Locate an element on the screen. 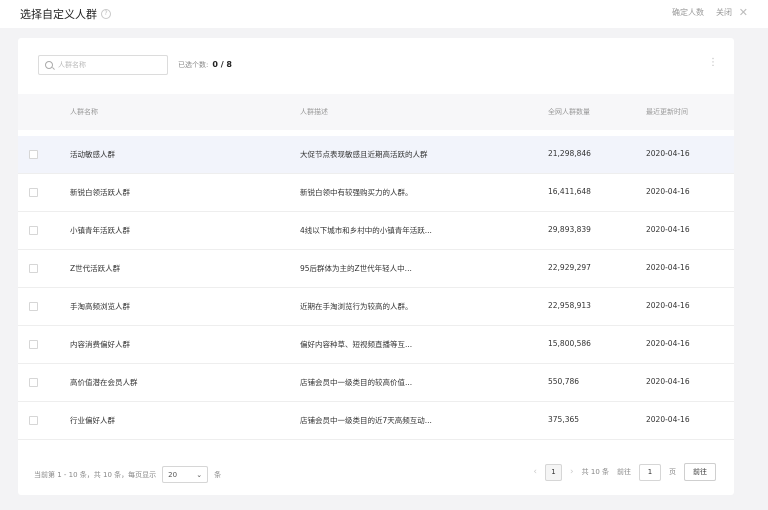 Image resolution: width=768 pixels, height=510 pixels. selected-value: 0 / 8 is located at coordinates (222, 64).